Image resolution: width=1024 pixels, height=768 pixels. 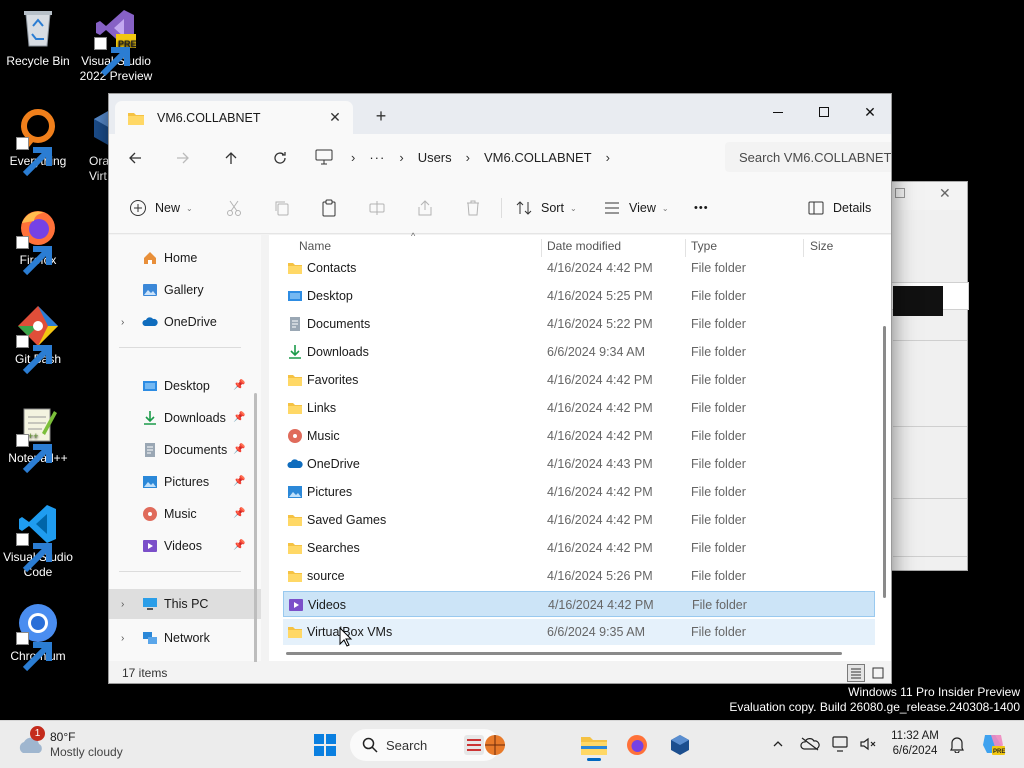 I want to click on file-row: Saved Games 4/16/2024 4:42 PM File folder, so click(x=579, y=520).